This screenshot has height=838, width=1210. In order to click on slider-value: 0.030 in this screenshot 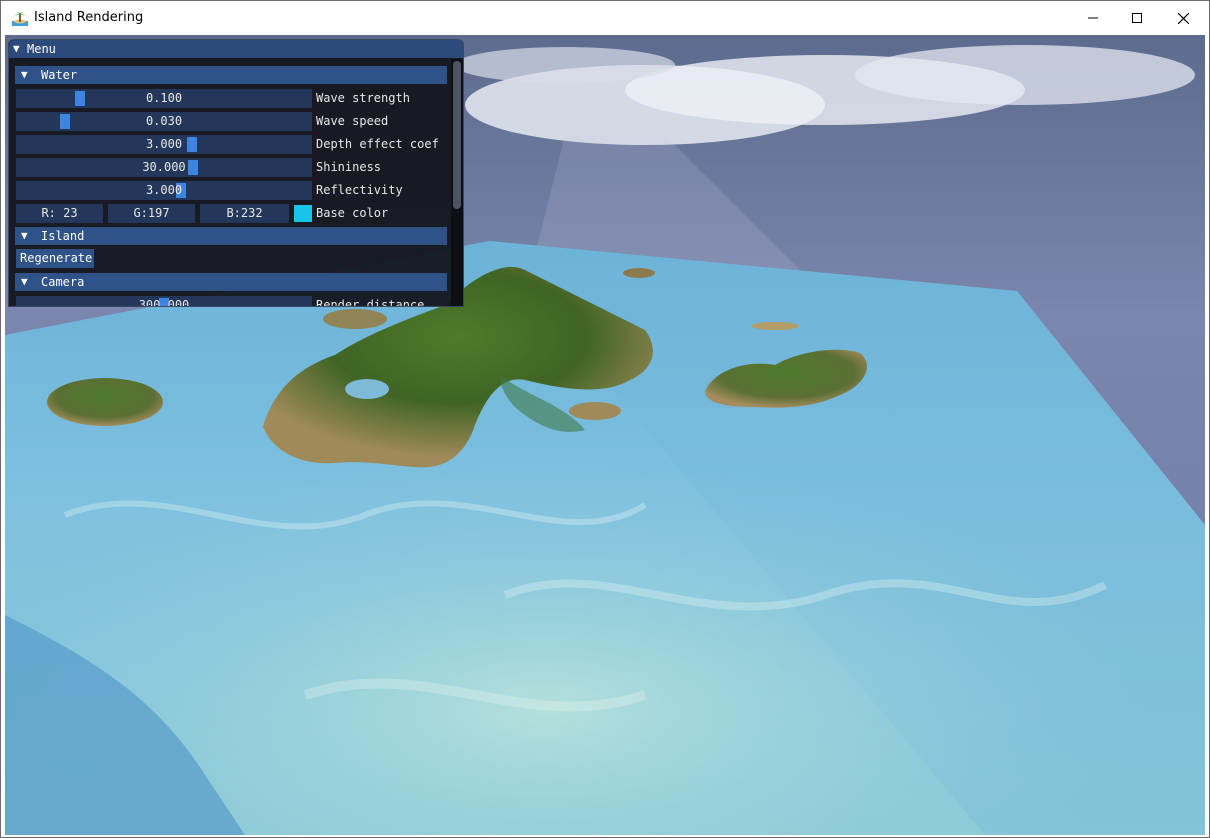, I will do `click(164, 121)`.